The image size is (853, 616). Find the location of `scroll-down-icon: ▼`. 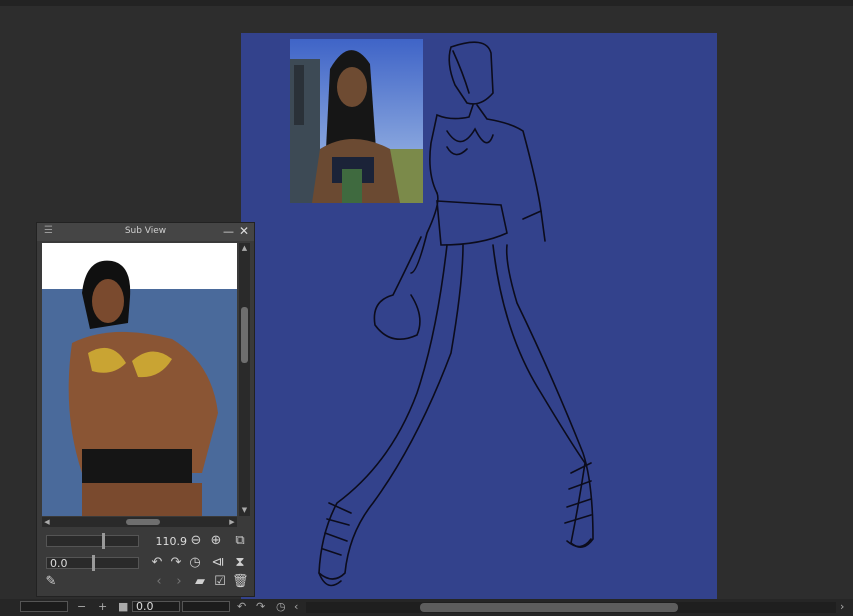

scroll-down-icon: ▼ is located at coordinates (244, 510).